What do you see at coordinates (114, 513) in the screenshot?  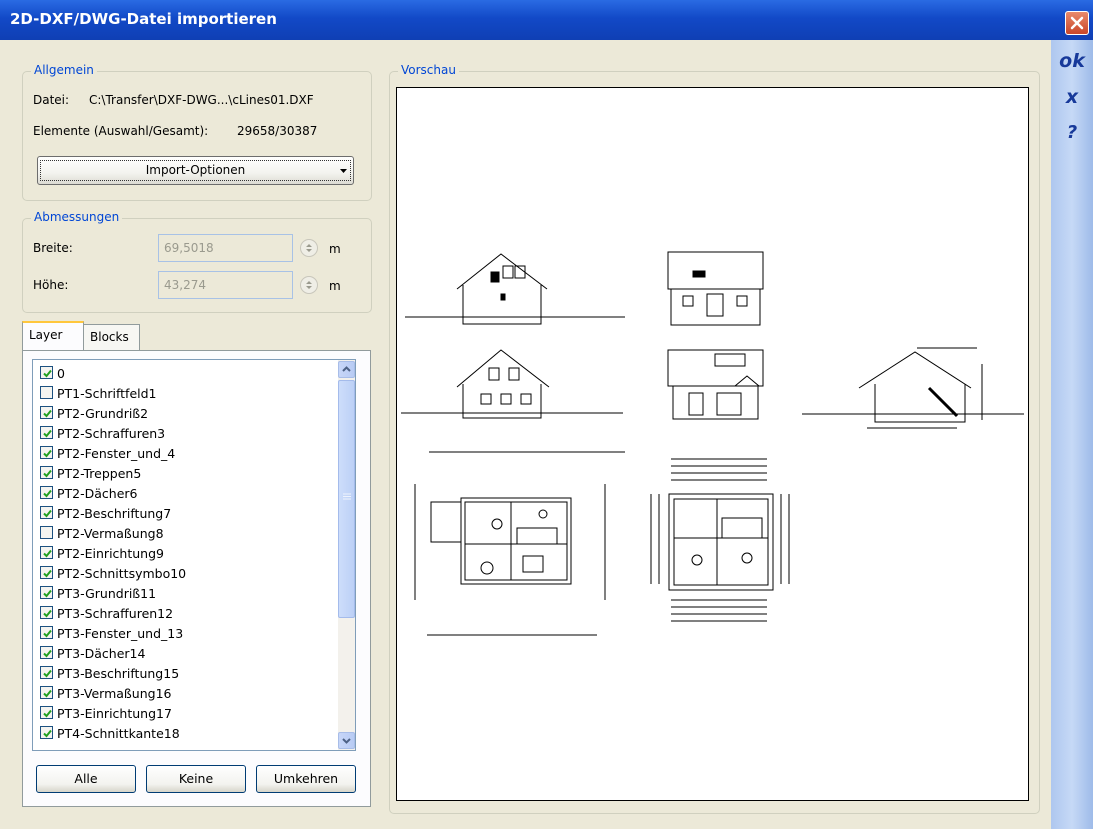 I see `layer-name: PT2-Beschriftung7` at bounding box center [114, 513].